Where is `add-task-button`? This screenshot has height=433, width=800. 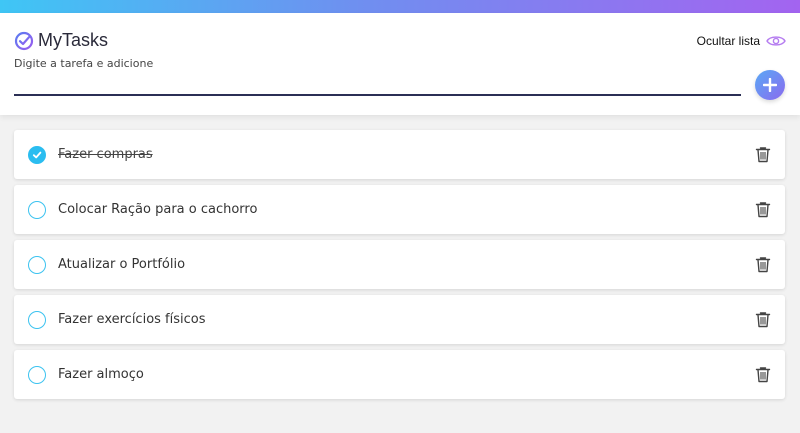 add-task-button is located at coordinates (770, 85).